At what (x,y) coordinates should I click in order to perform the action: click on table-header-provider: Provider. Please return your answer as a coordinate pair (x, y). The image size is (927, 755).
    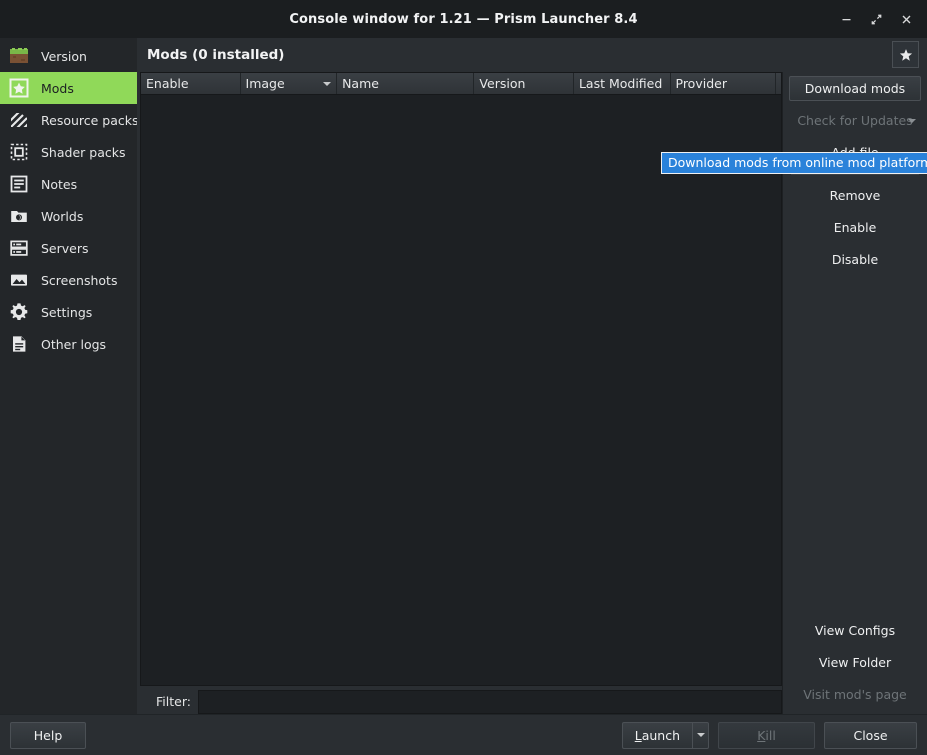
    Looking at the image, I should click on (723, 83).